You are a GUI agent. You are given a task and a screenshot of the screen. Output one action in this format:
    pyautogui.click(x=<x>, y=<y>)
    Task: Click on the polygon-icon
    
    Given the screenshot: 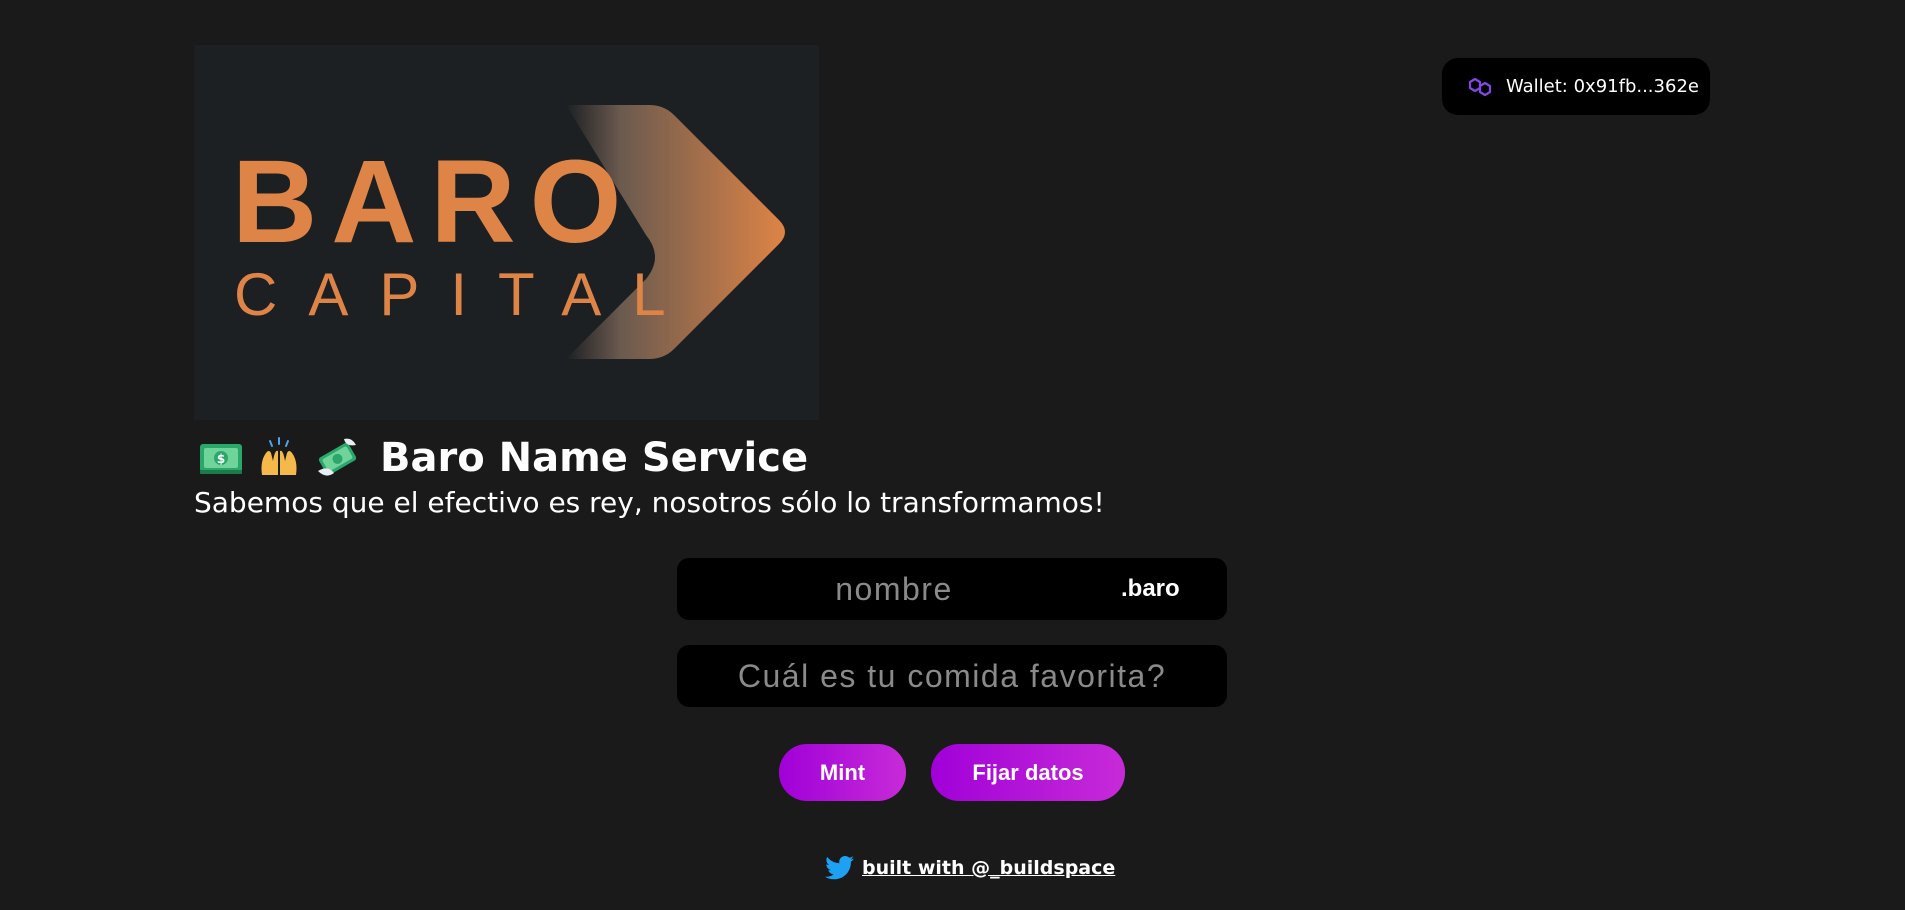 What is the action you would take?
    pyautogui.click(x=1480, y=87)
    